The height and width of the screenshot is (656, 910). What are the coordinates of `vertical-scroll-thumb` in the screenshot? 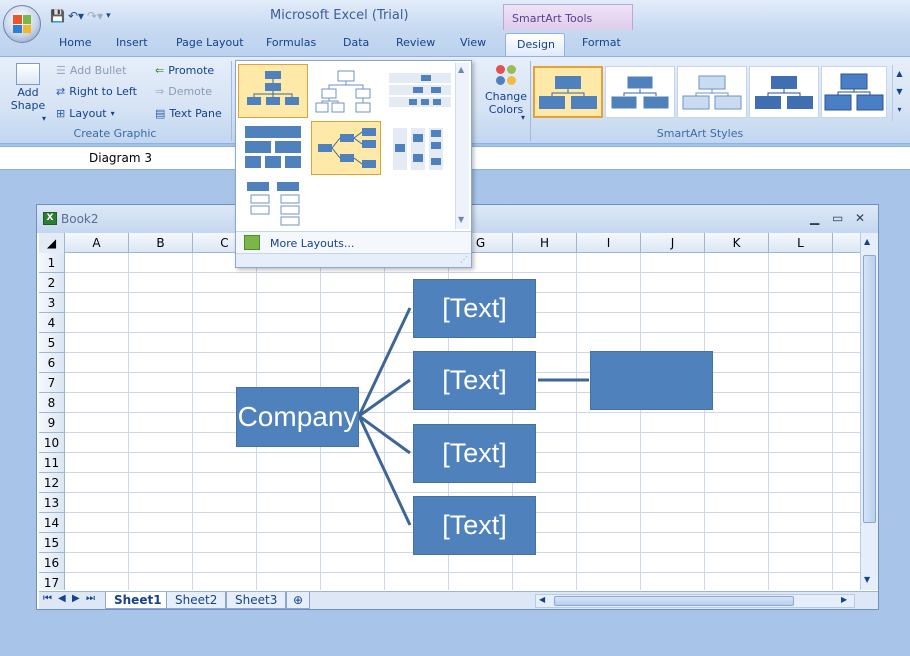 It's located at (869, 389).